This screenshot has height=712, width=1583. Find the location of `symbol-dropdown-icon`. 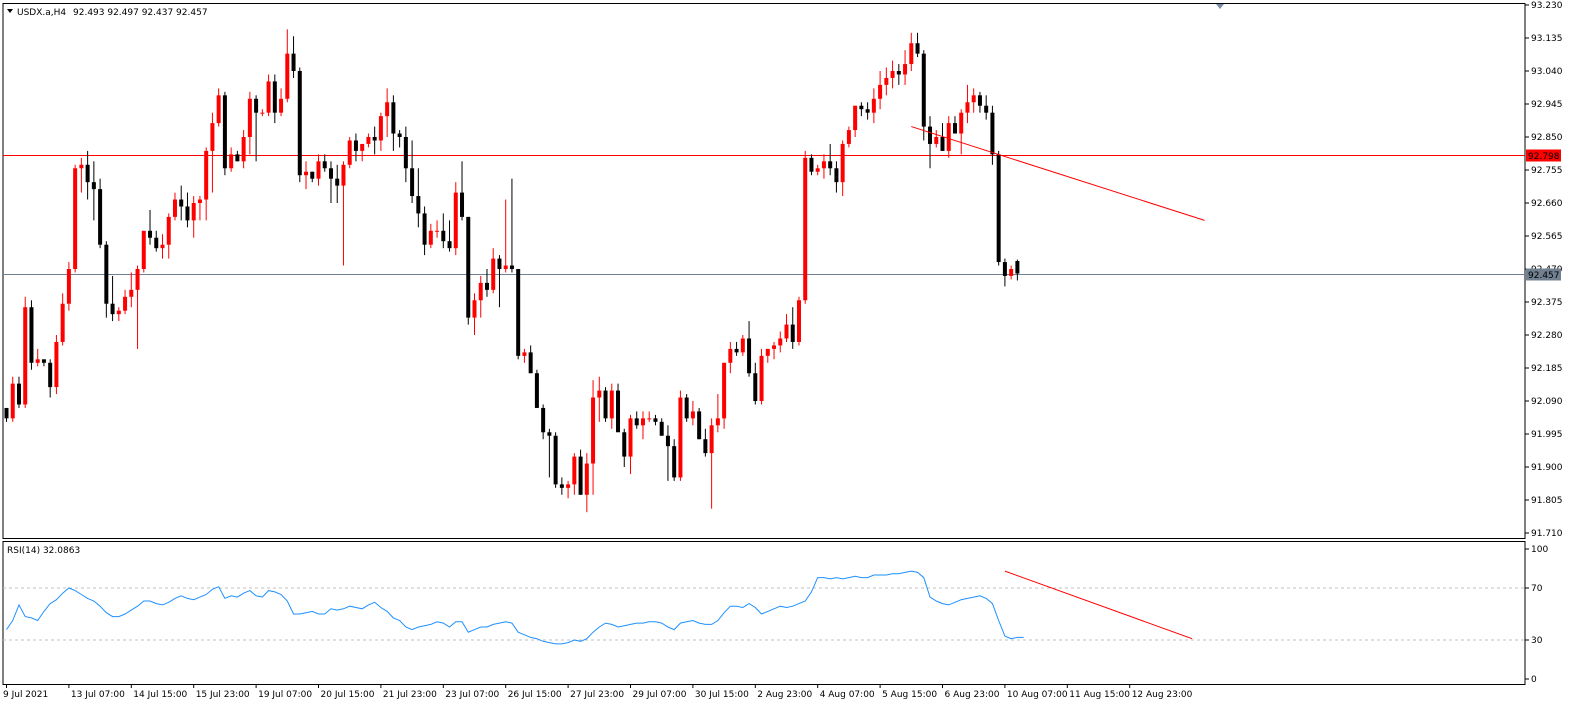

symbol-dropdown-icon is located at coordinates (10, 11).